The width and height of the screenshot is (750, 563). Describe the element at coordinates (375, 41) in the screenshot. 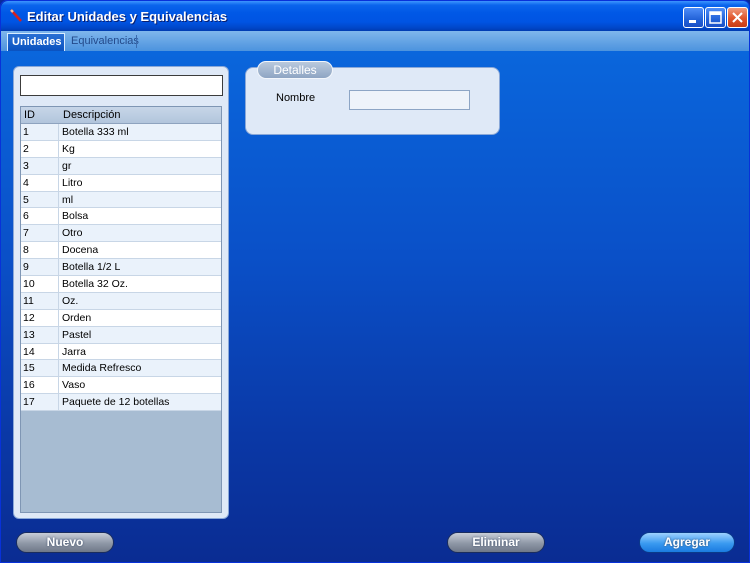

I see `tab-strip: Unidades Equivalencias` at that location.